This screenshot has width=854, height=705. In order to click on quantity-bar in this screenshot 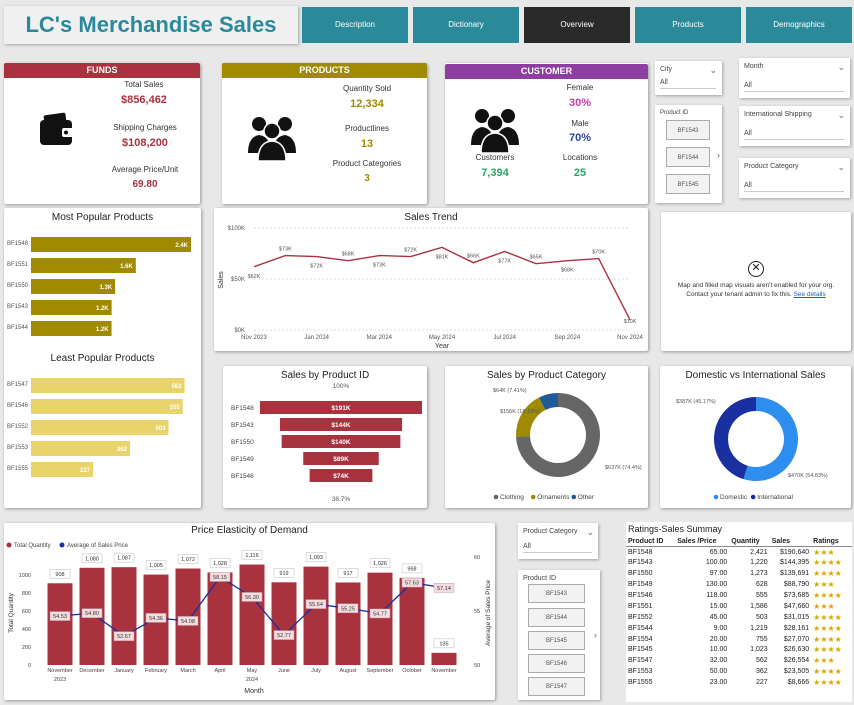, I will do `click(380, 618)`.